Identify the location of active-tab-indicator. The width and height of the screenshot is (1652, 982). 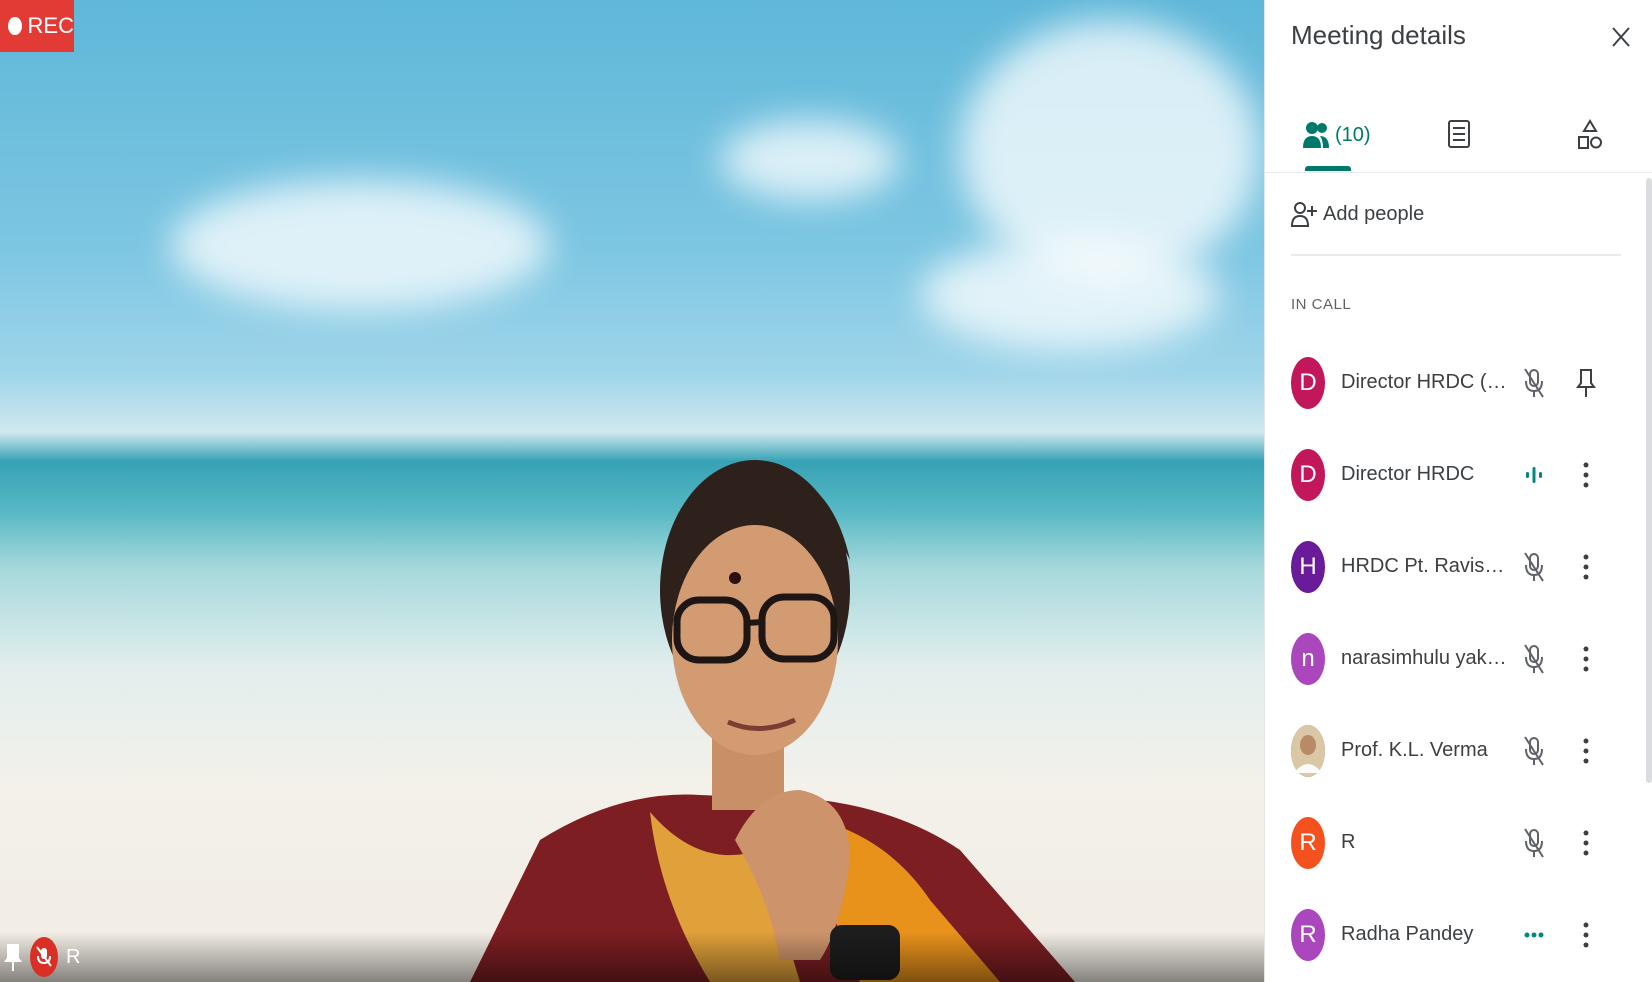
(1328, 168).